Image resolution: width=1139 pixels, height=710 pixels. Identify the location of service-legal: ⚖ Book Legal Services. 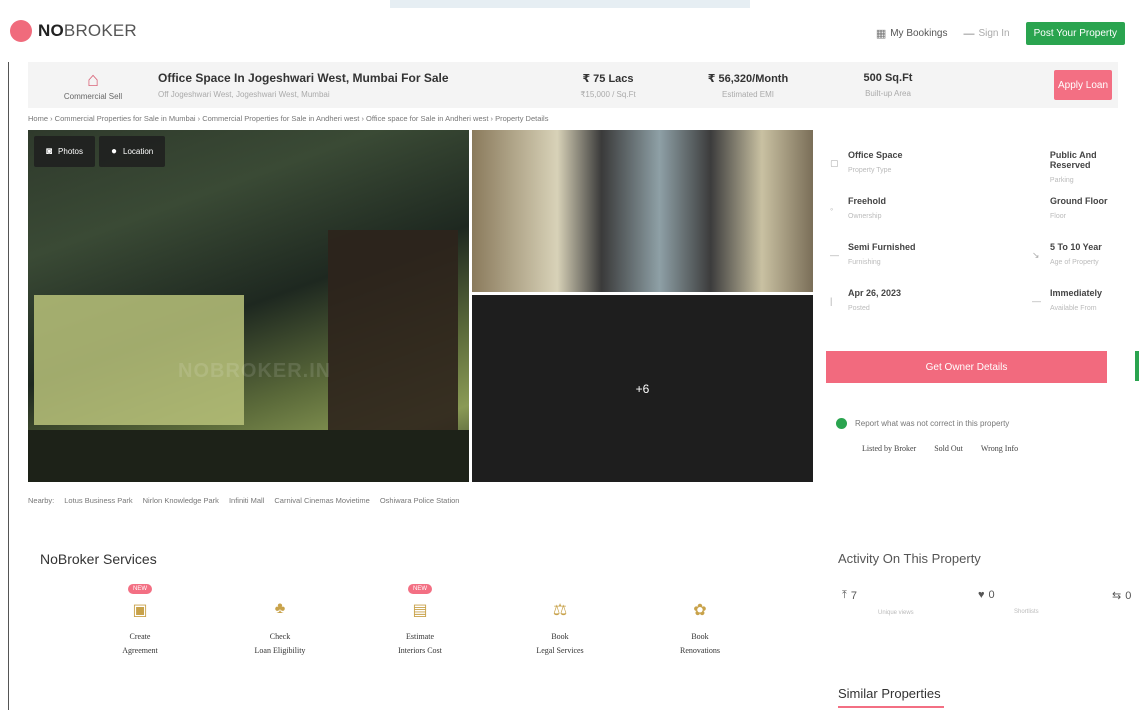
(560, 621).